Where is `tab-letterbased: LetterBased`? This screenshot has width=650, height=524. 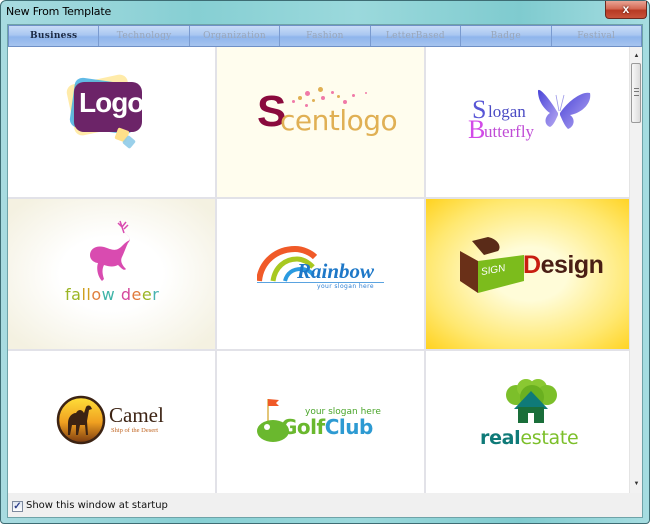 tab-letterbased: LetterBased is located at coordinates (416, 36).